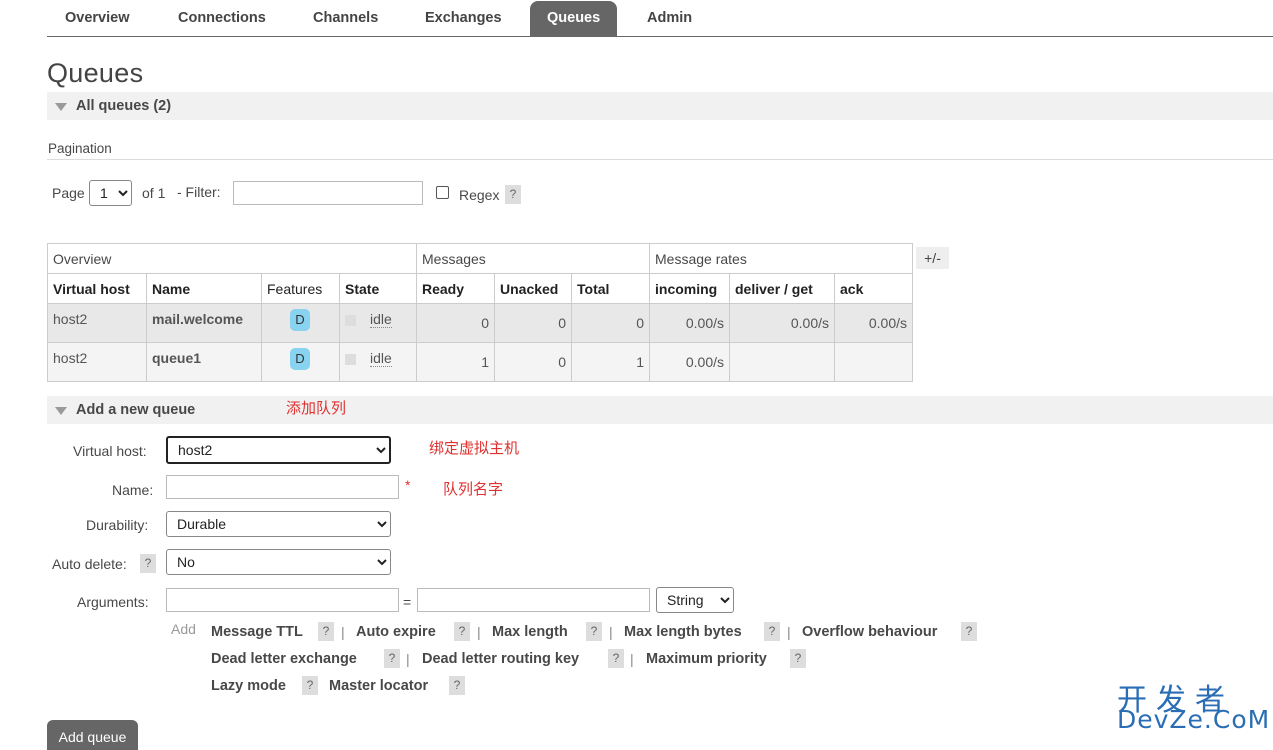 This screenshot has height=750, width=1273. What do you see at coordinates (300, 288) in the screenshot?
I see `col-features: Features` at bounding box center [300, 288].